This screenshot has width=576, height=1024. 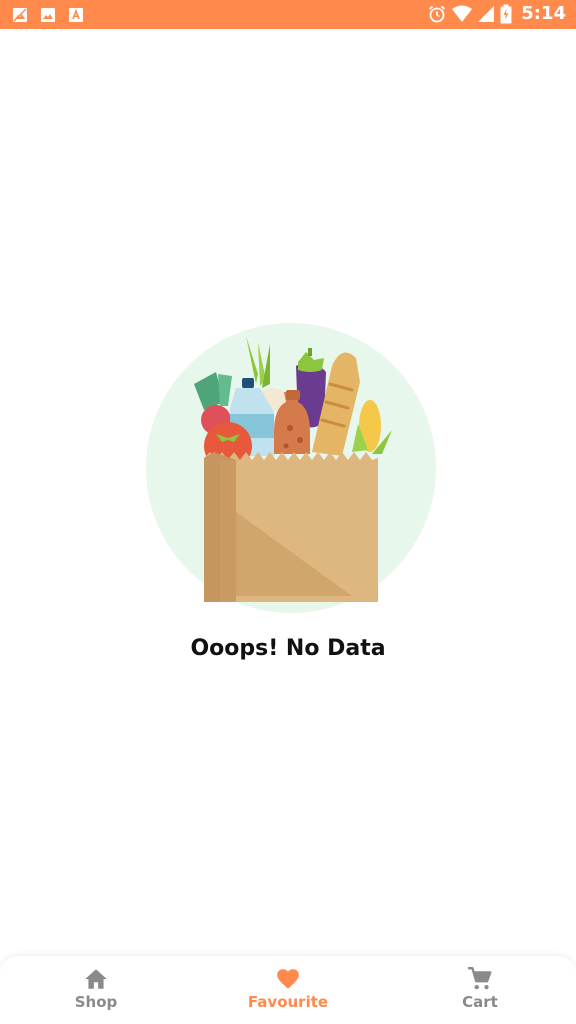 I want to click on nav-item-favourite: Favourite, so click(x=288, y=994).